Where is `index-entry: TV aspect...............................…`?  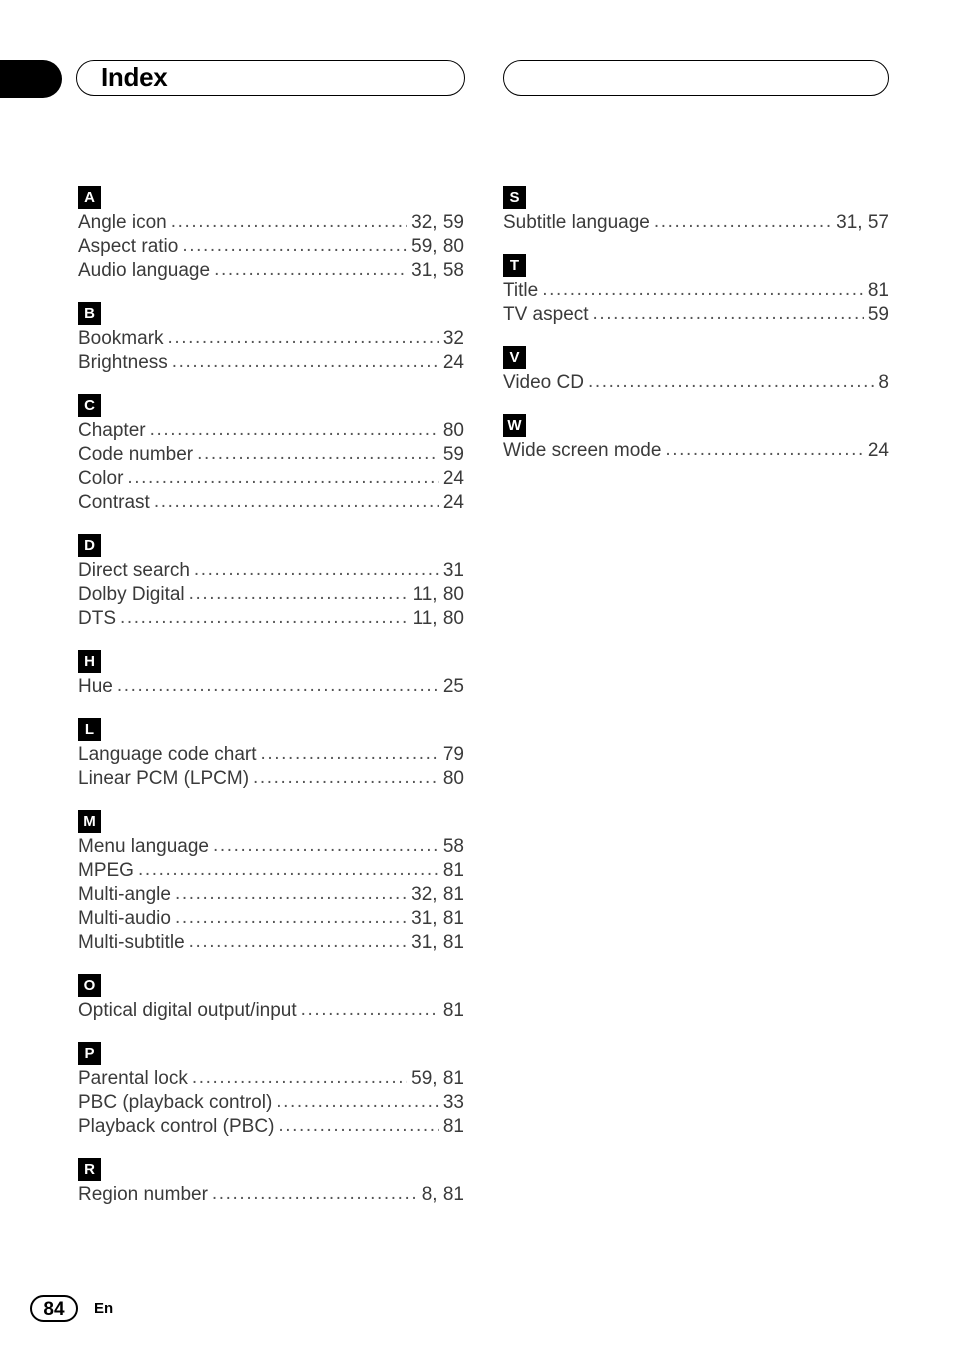 index-entry: TV aspect...............................… is located at coordinates (696, 315).